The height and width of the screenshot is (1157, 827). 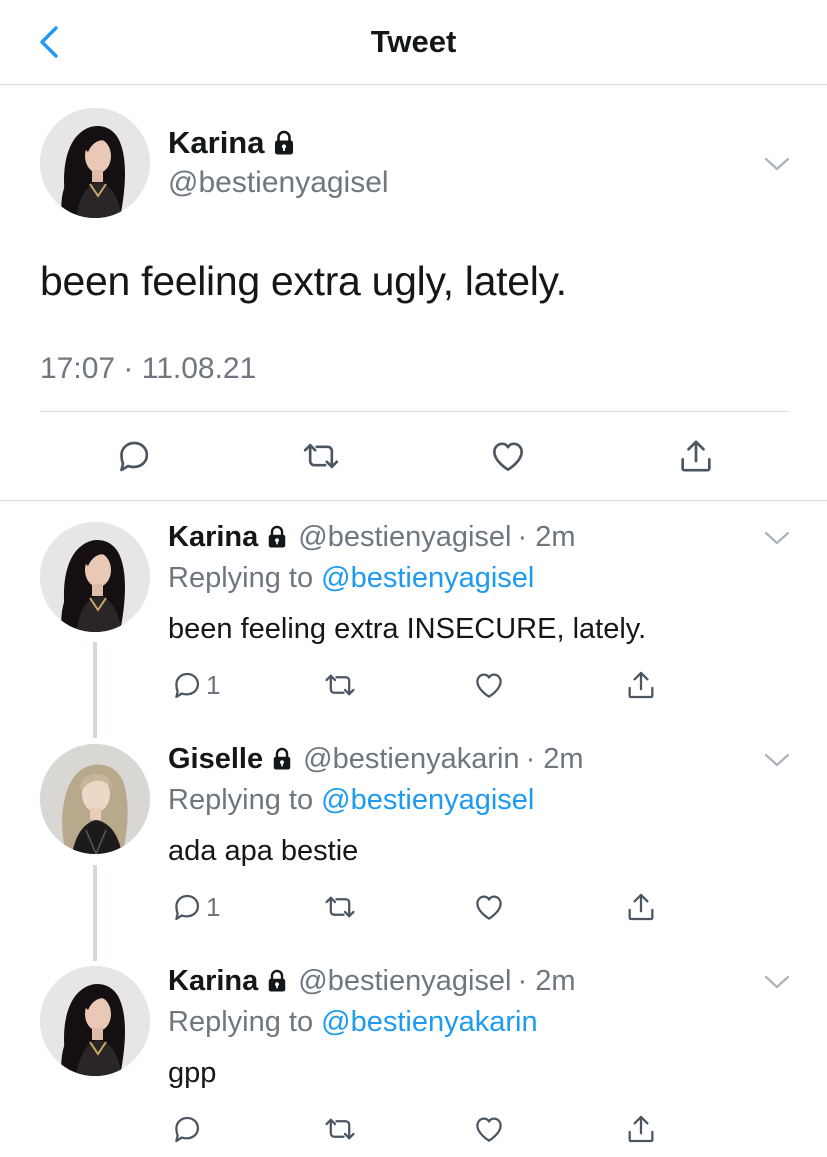 I want to click on tweet-text: gpp, so click(x=192, y=1073).